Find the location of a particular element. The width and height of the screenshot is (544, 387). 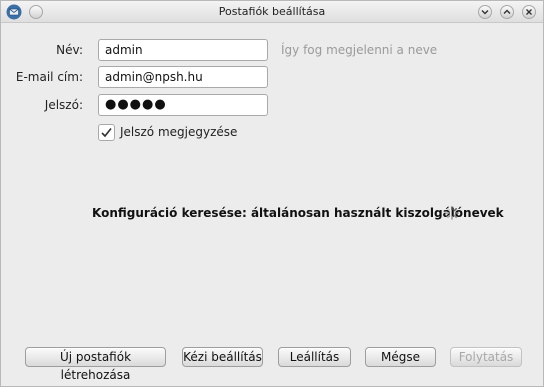

minimize-icon is located at coordinates (485, 12).